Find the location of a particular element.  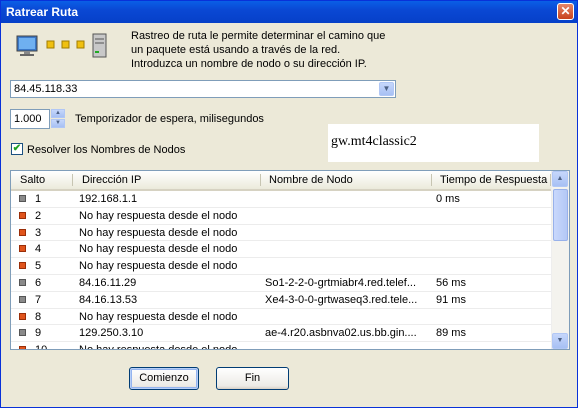

timeout-value: 1.000 is located at coordinates (28, 119).